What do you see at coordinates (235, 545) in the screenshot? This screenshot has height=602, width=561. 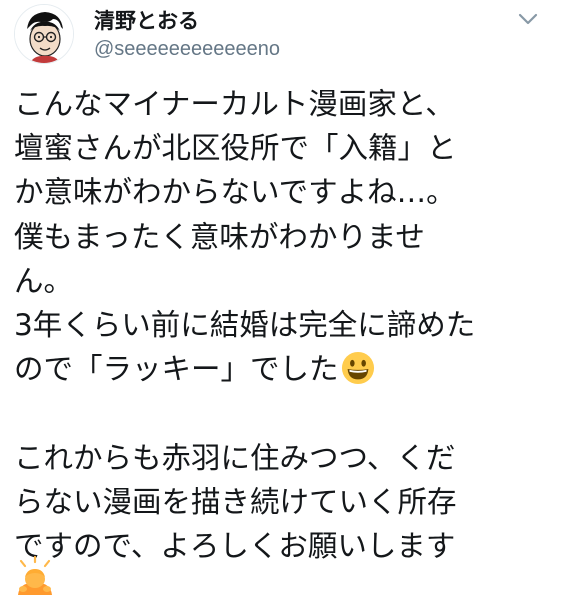 I see `tweet-text-line: ですので、よろしくお願いします` at bounding box center [235, 545].